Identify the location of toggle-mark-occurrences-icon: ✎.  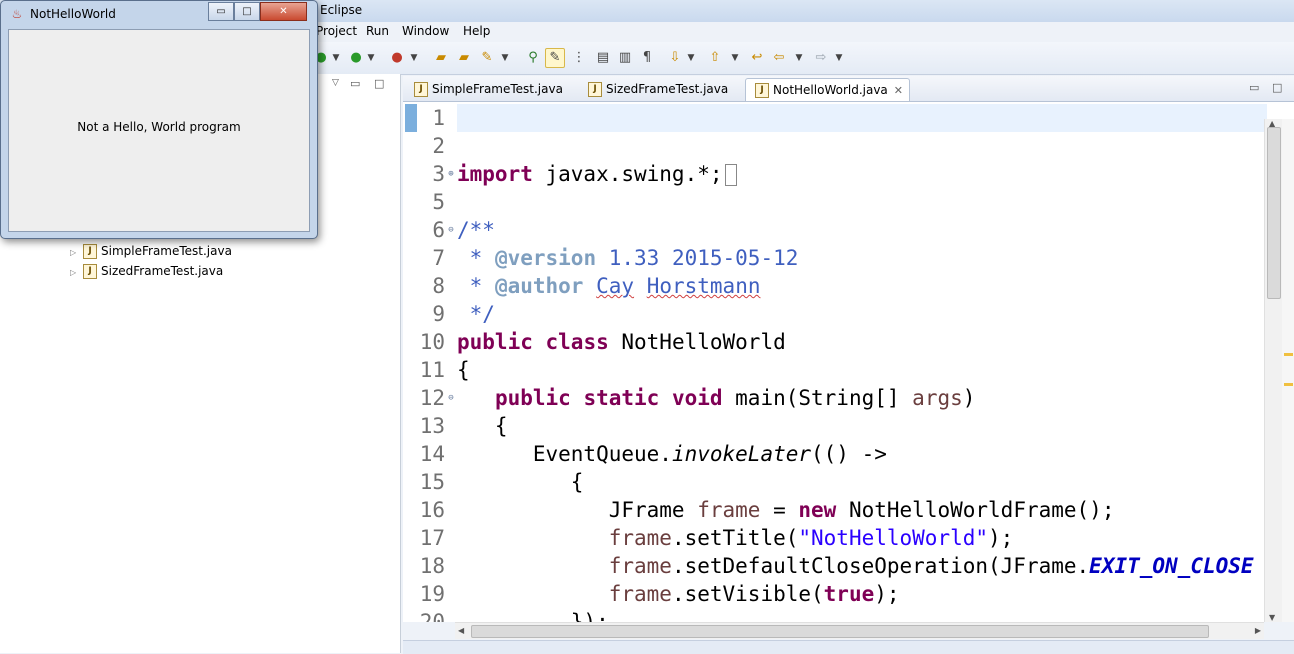
(555, 58).